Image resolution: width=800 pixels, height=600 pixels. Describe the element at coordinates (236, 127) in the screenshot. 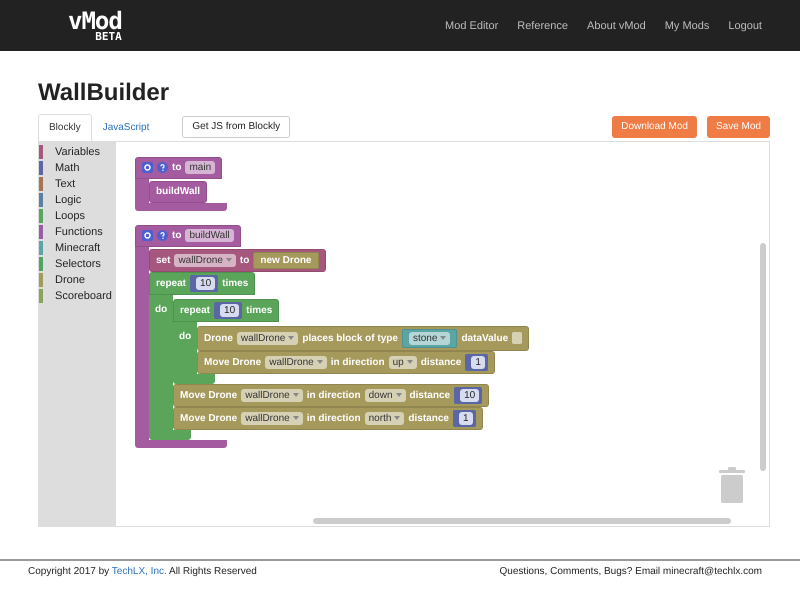

I see `get-js-button: Get JS from Blockly` at that location.